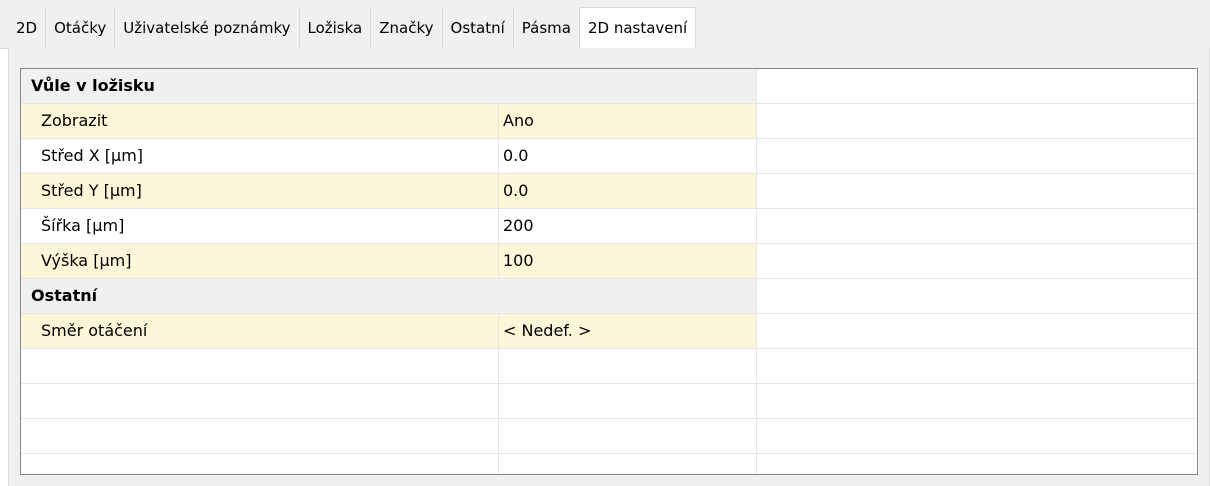 This screenshot has height=486, width=1210. What do you see at coordinates (260, 156) in the screenshot?
I see `property-name: Střed X [µm]` at bounding box center [260, 156].